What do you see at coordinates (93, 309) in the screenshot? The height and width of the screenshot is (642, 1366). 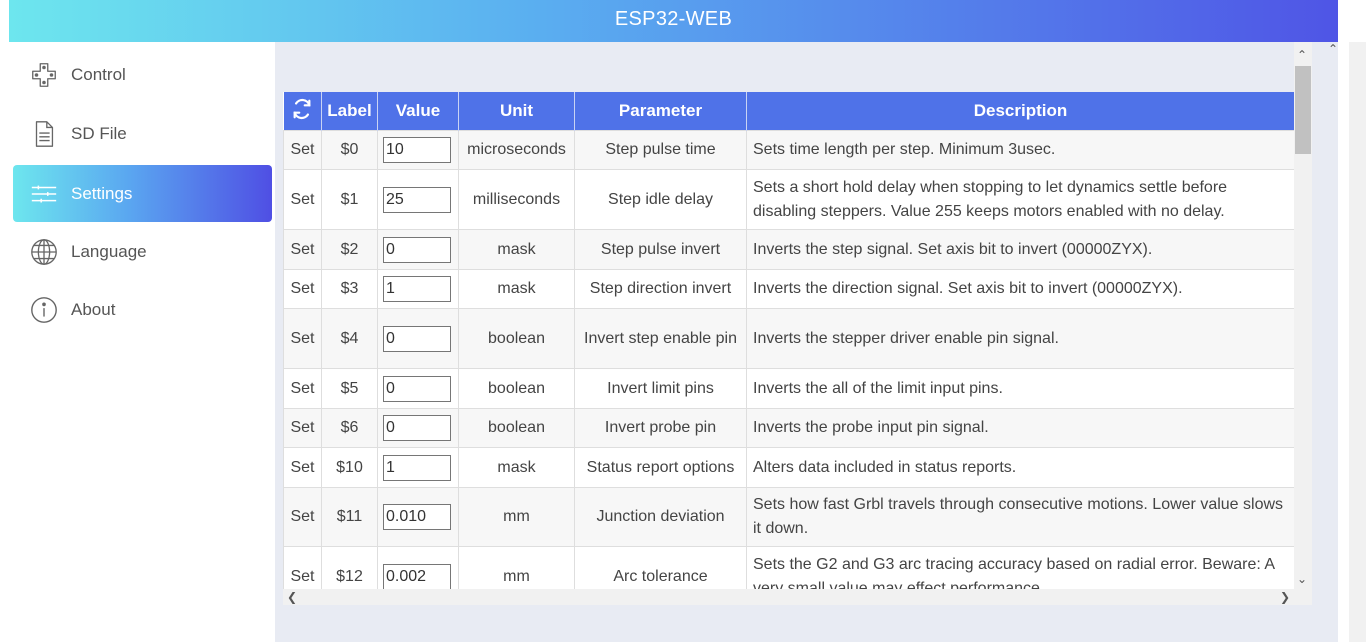 I see `sidebar-item-label: About` at bounding box center [93, 309].